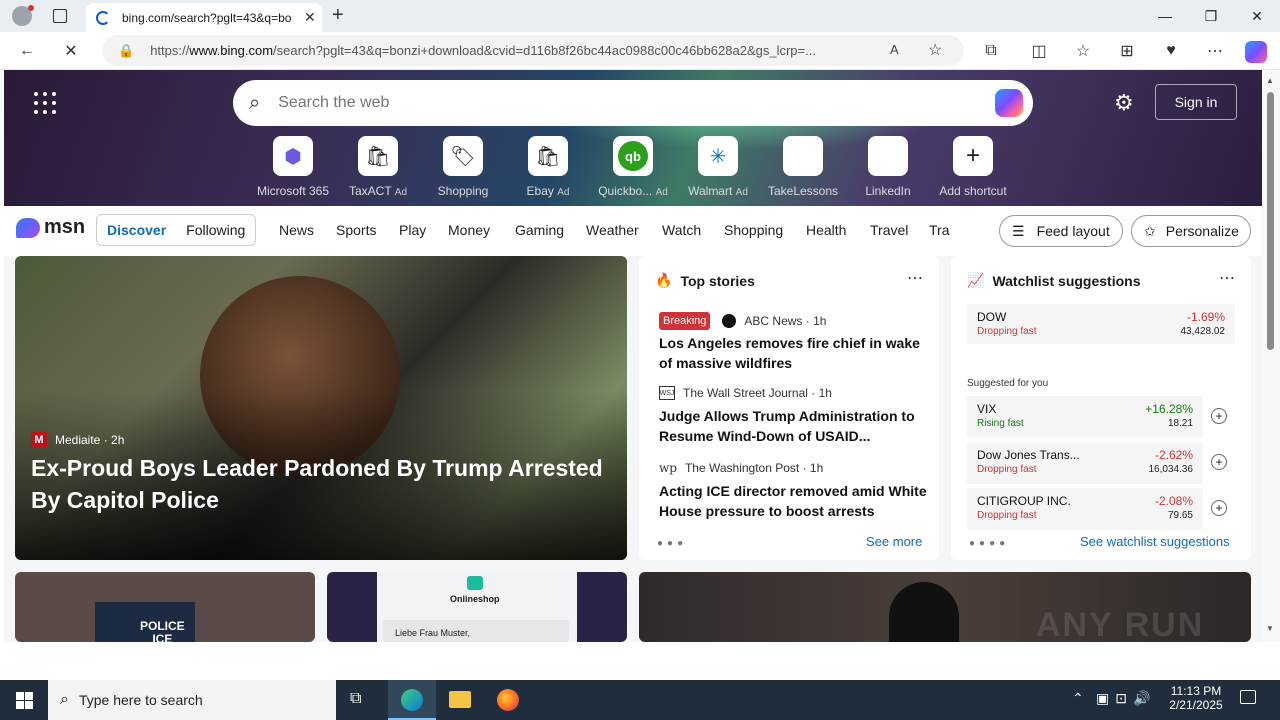 The height and width of the screenshot is (720, 1280). Describe the element at coordinates (1009, 103) in the screenshot. I see `copilot-search-icon` at that location.